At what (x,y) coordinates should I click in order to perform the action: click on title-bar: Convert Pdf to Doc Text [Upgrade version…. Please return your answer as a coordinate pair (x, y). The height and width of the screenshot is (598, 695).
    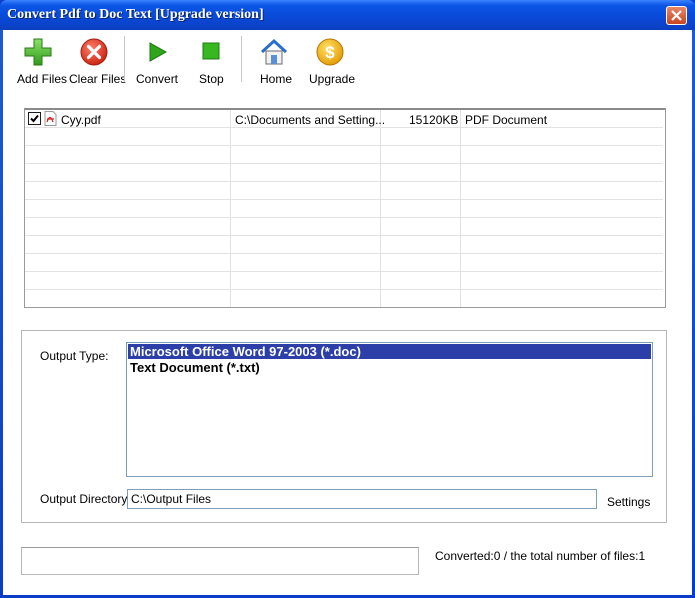
    Looking at the image, I should click on (347, 15).